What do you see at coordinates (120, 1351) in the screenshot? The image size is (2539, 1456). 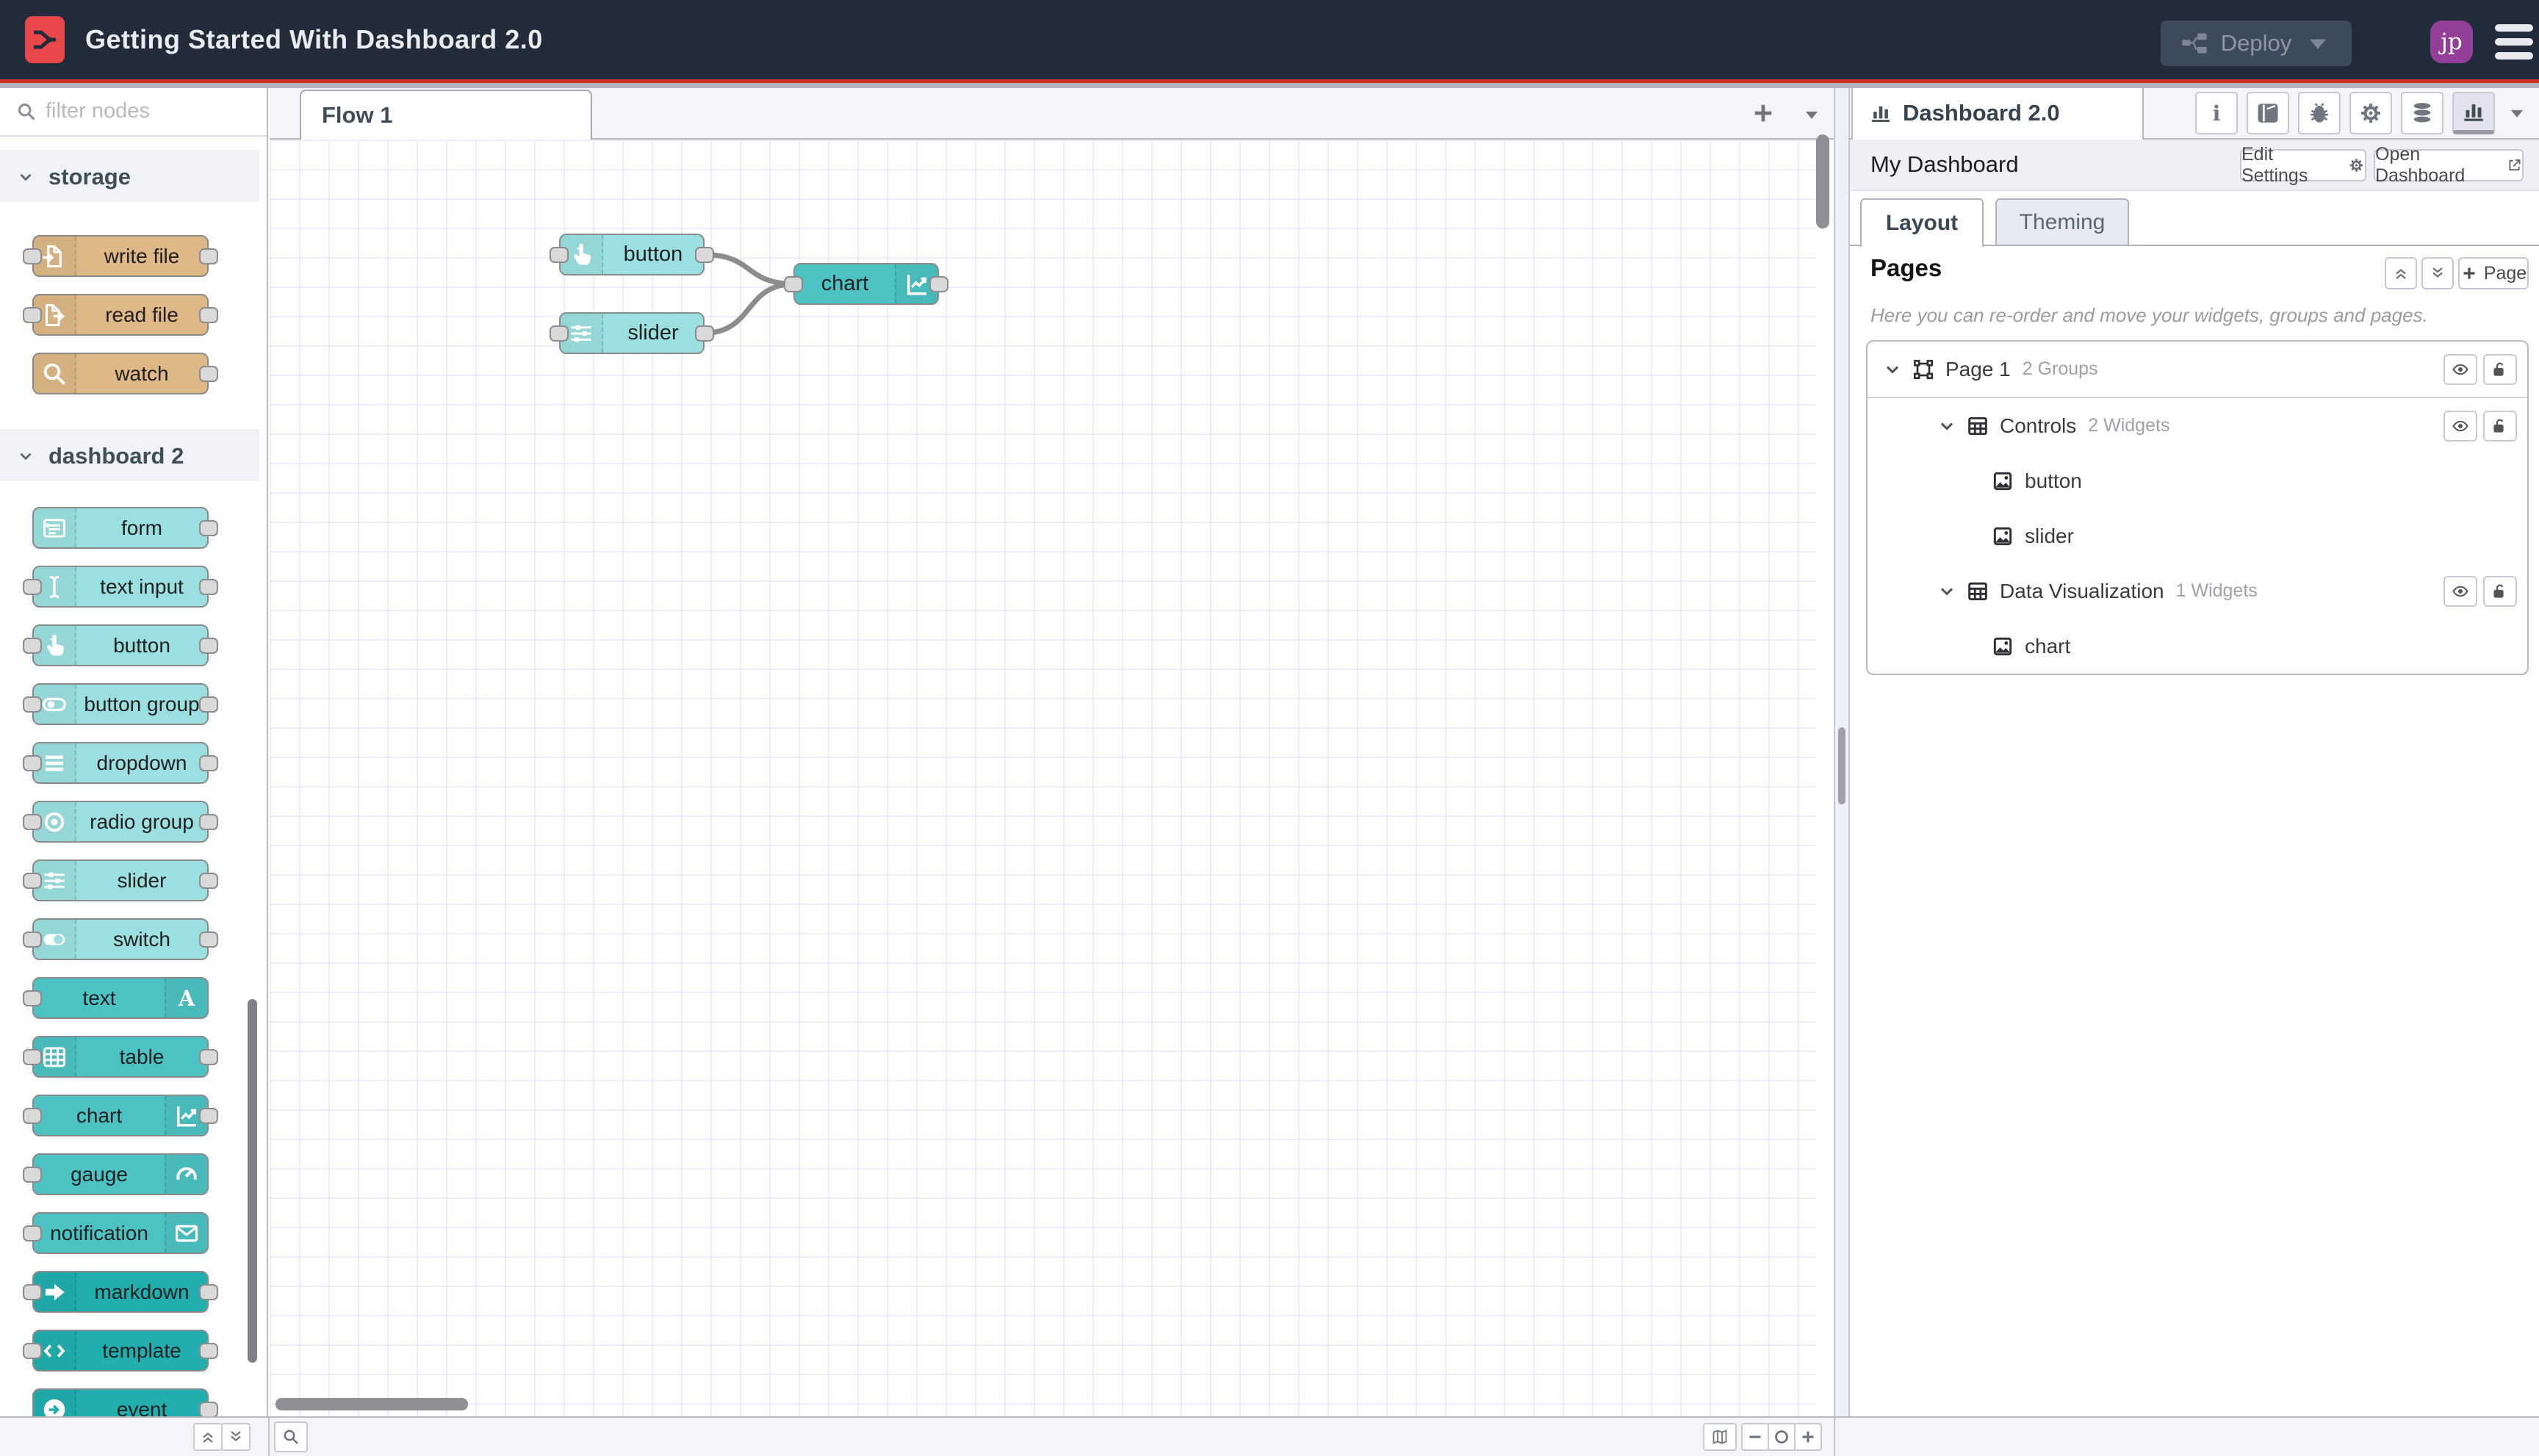 I see `palette-node-template: template` at bounding box center [120, 1351].